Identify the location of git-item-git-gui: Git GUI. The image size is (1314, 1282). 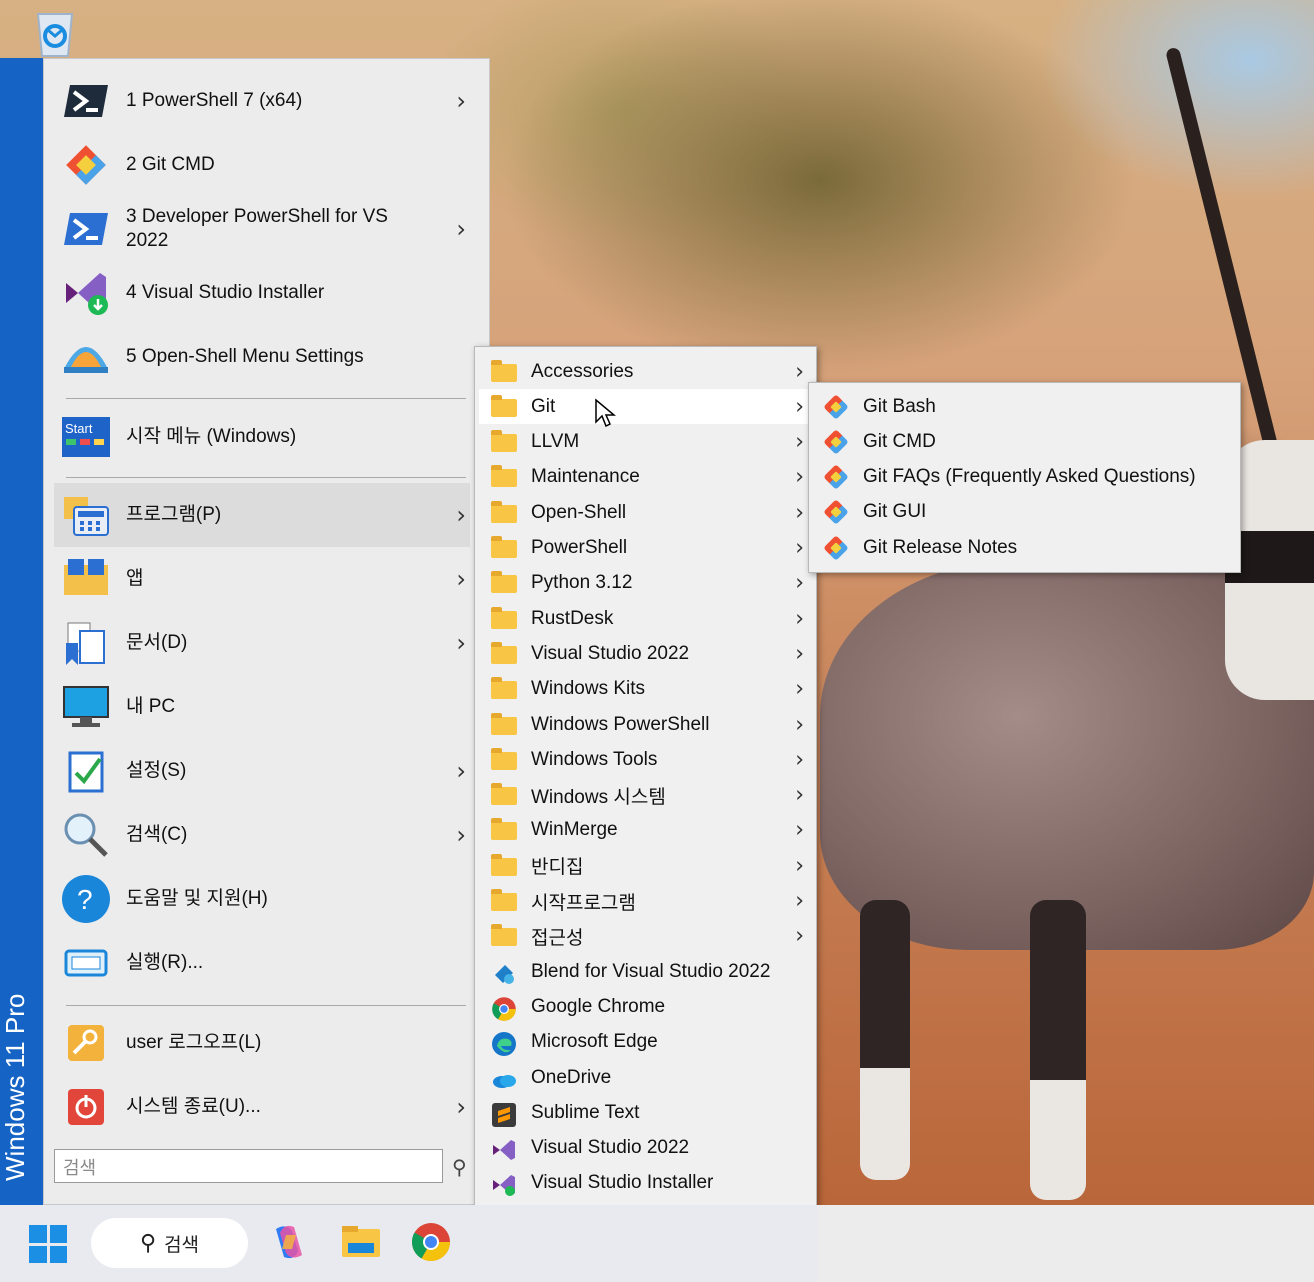
(1024, 512).